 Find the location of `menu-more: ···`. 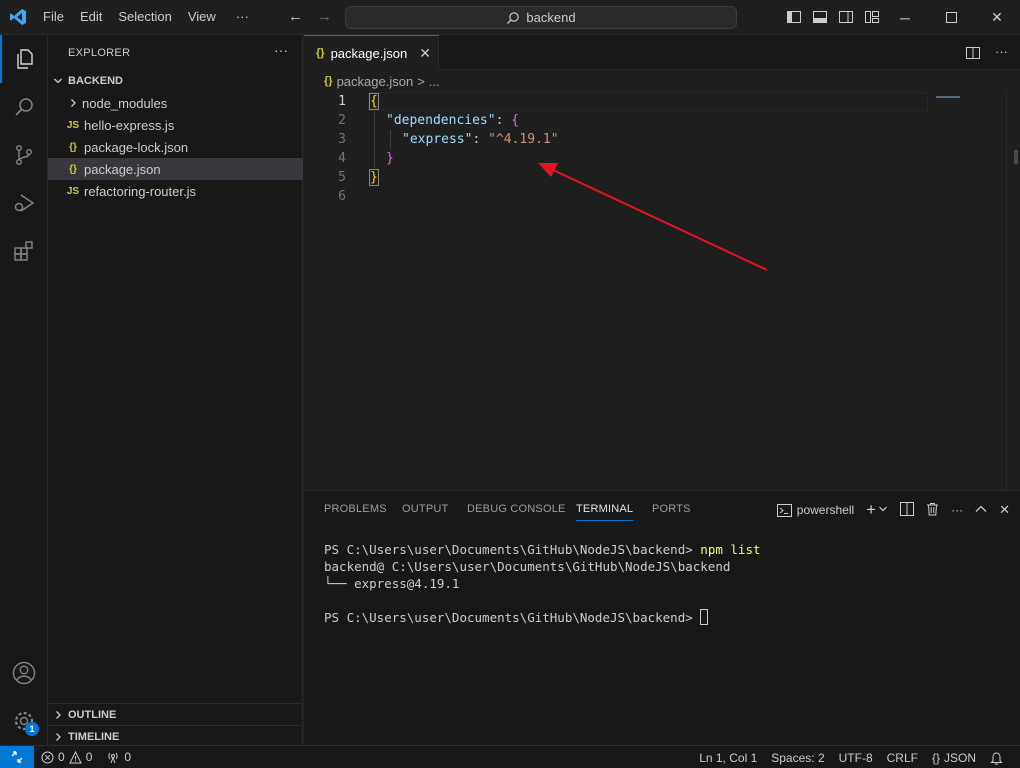

menu-more: ··· is located at coordinates (242, 17).